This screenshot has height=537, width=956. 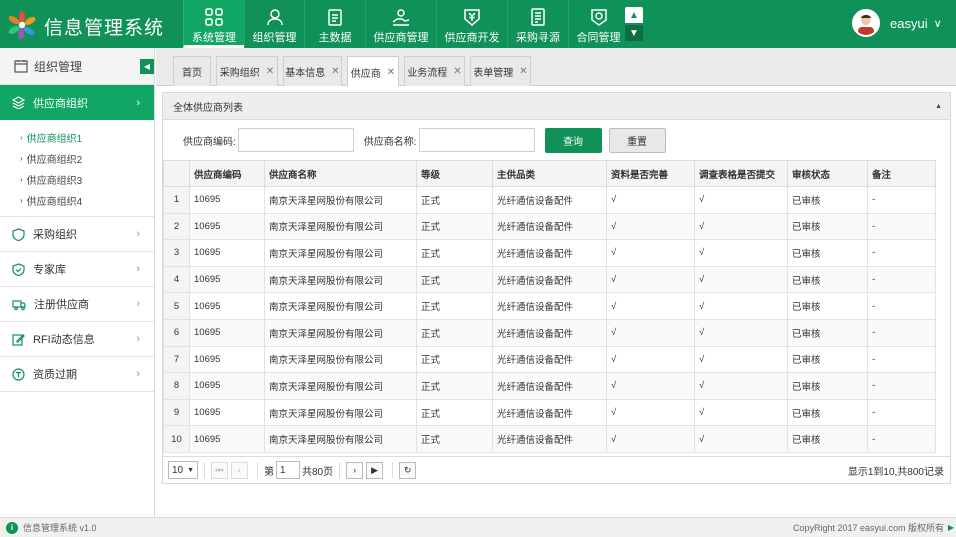 What do you see at coordinates (938, 106) in the screenshot?
I see `collapse-up-icon: ▲` at bounding box center [938, 106].